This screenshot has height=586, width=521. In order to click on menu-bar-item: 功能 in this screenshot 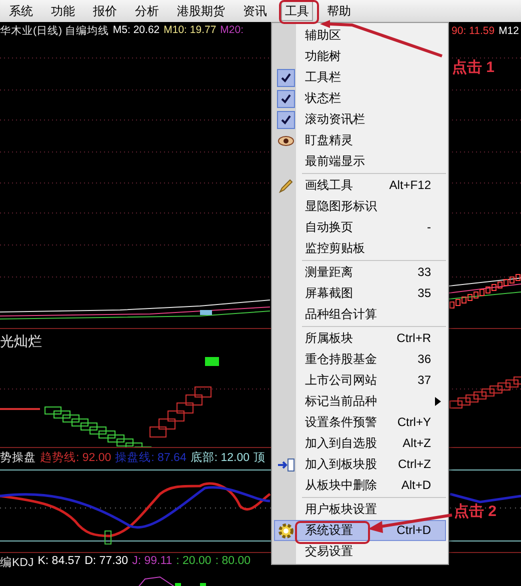, I will do `click(63, 11)`.